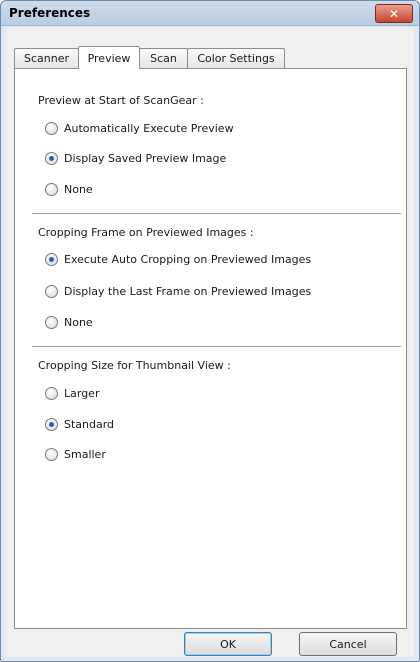 The height and width of the screenshot is (662, 420). Describe the element at coordinates (85, 454) in the screenshot. I see `radio-label: Smaller` at that location.